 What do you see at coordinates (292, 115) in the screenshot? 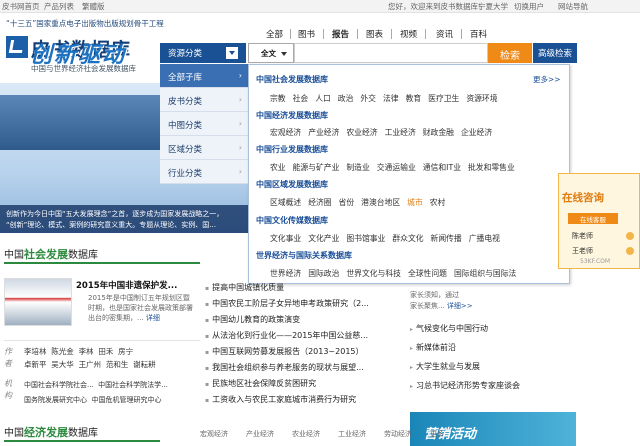
I see `dropdown-group-title: 中国经济发展数据库` at bounding box center [292, 115].